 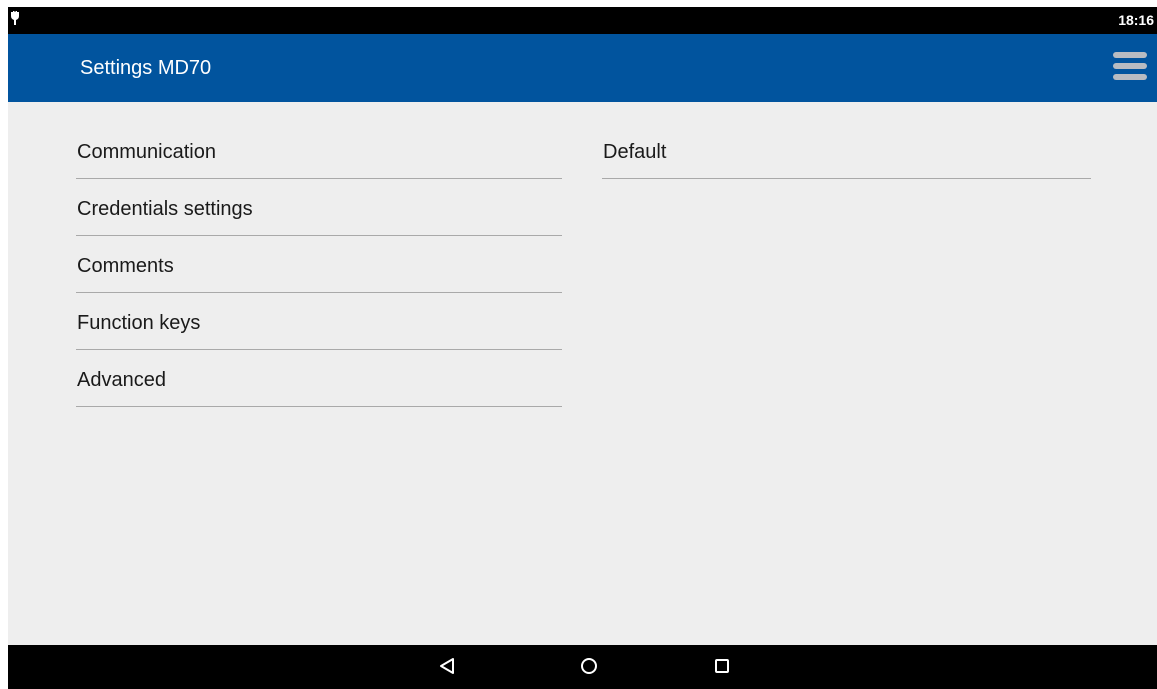 I want to click on usb-debug-icon, so click(x=15, y=19).